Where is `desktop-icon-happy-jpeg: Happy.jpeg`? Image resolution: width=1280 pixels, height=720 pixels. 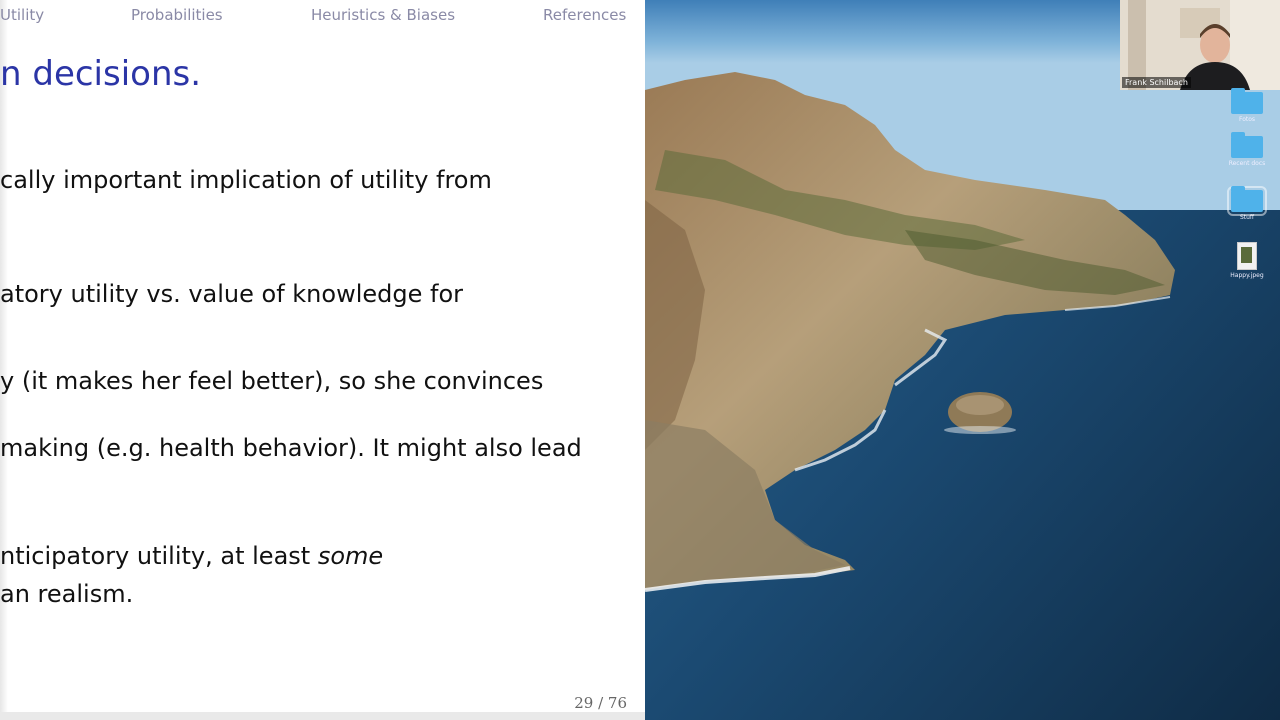 desktop-icon-happy-jpeg: Happy.jpeg is located at coordinates (1247, 260).